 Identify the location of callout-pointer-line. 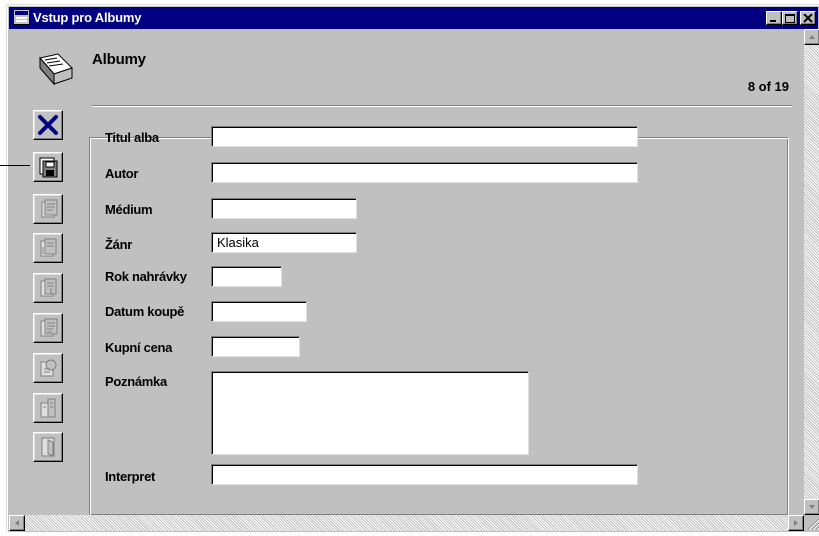
(15, 165).